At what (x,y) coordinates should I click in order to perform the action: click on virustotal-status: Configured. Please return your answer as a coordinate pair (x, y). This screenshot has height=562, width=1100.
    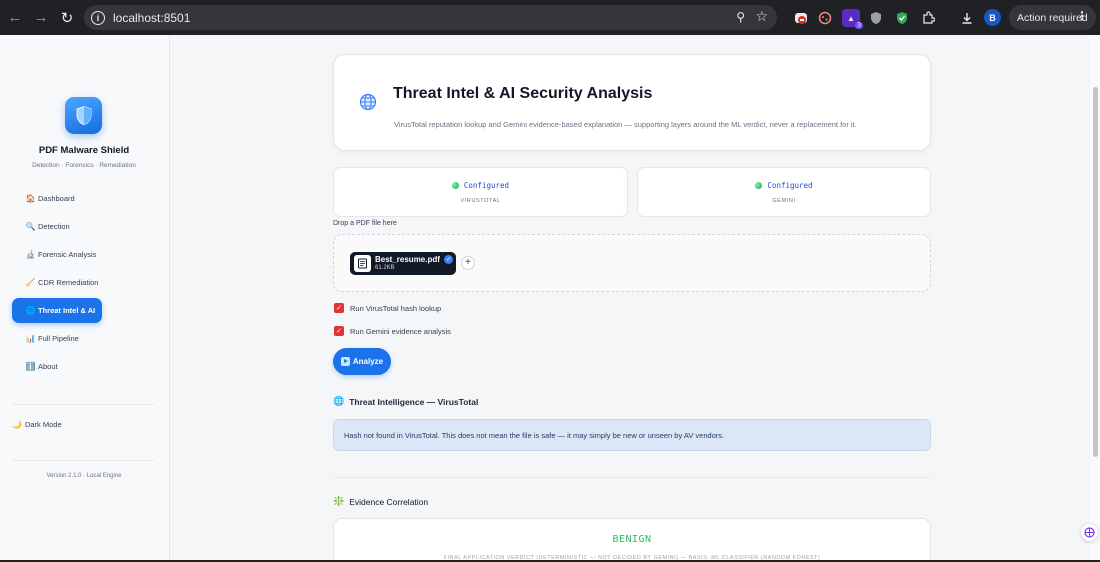
    Looking at the image, I should click on (480, 185).